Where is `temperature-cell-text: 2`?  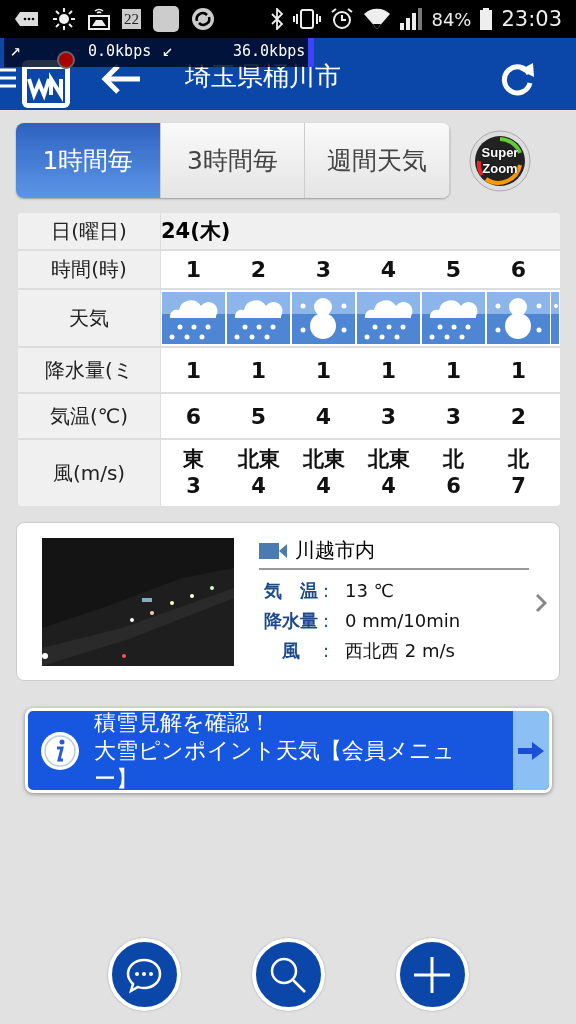
temperature-cell-text: 2 is located at coordinates (518, 416).